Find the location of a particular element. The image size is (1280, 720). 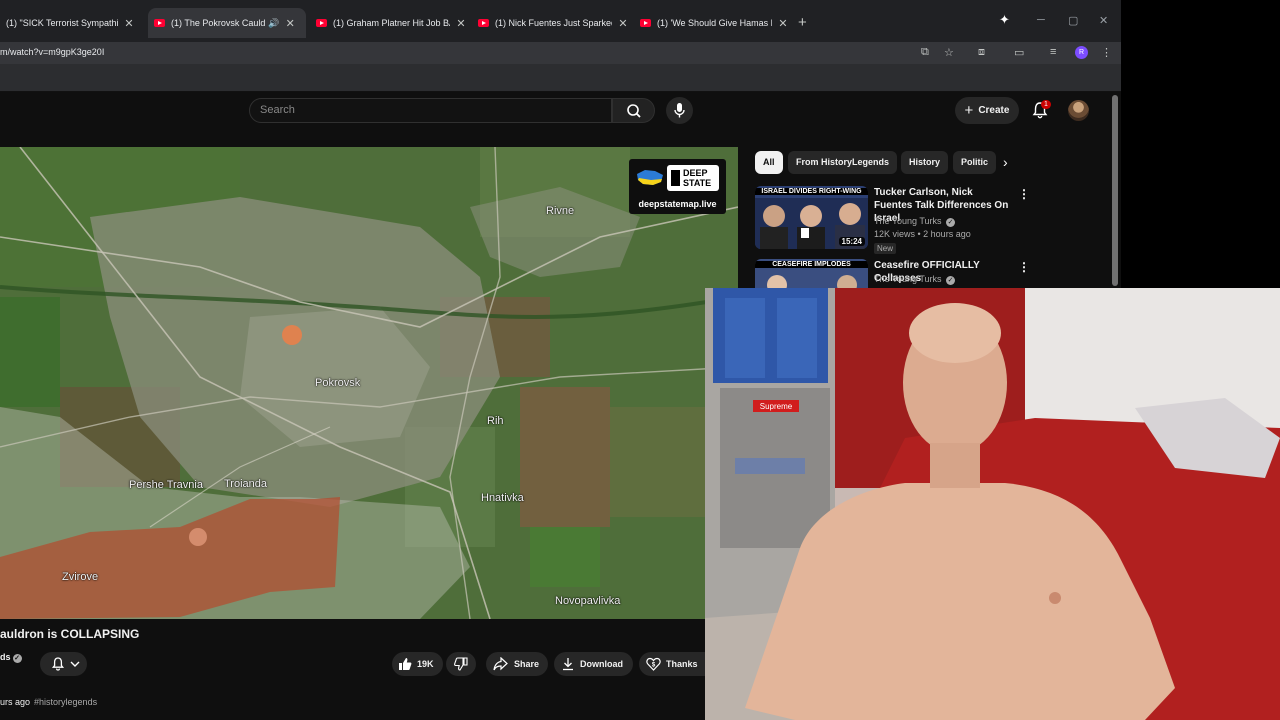

map-label: Zvirove is located at coordinates (80, 577).